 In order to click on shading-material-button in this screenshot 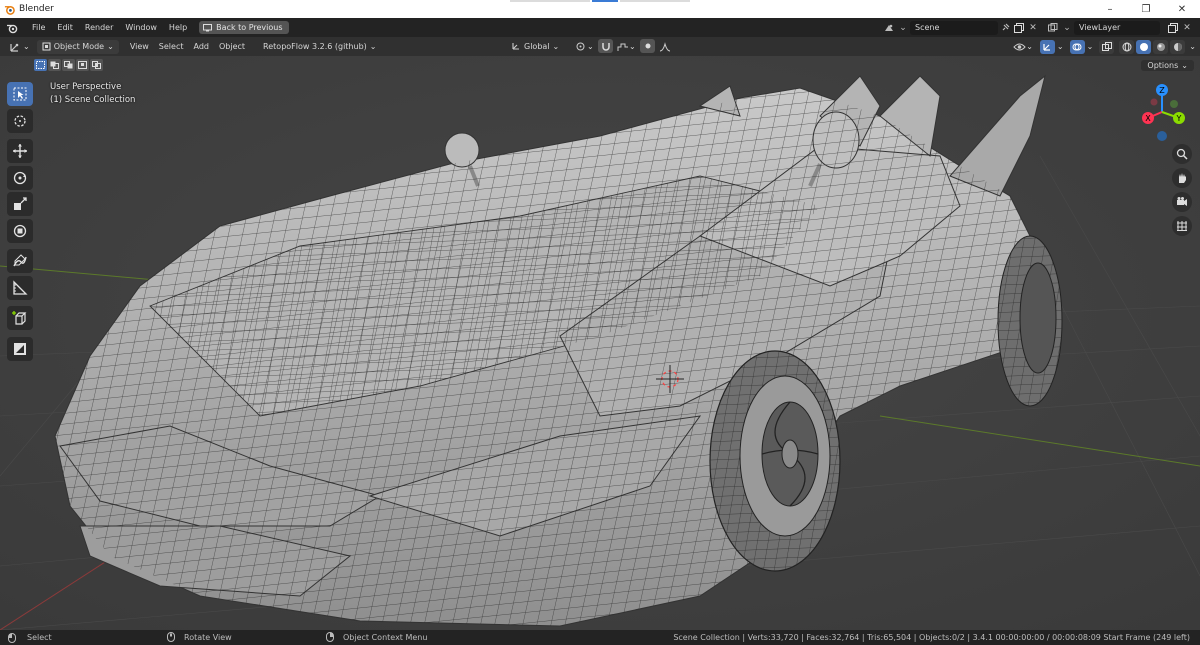, I will do `click(1161, 46)`.